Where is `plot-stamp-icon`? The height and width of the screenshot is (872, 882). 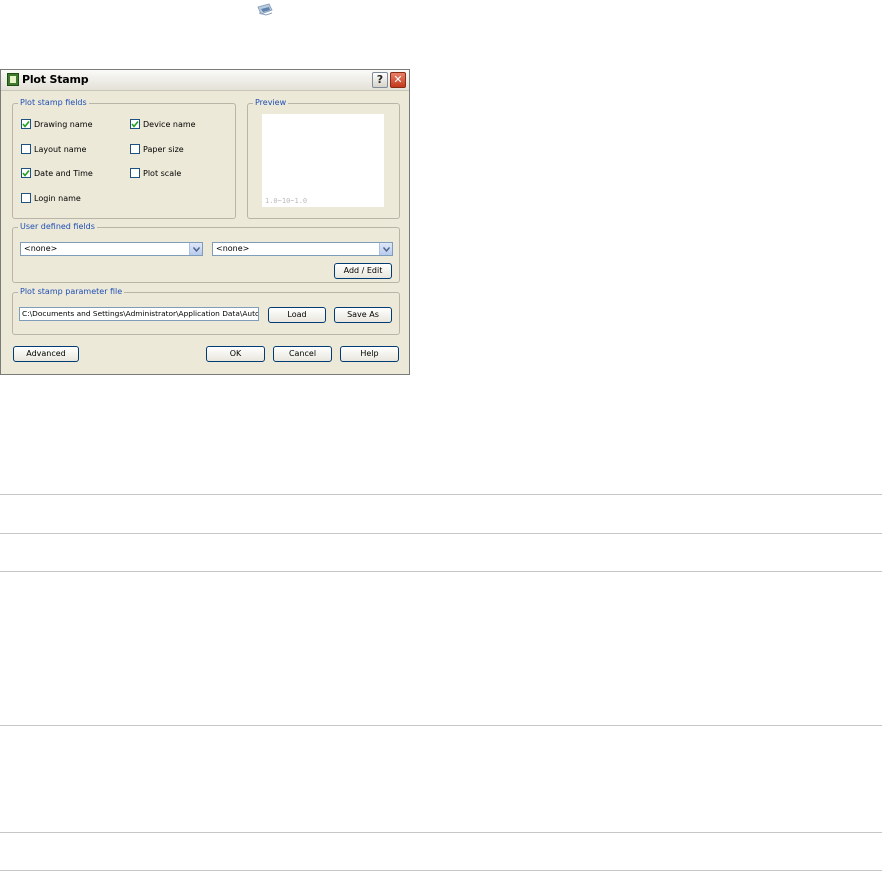 plot-stamp-icon is located at coordinates (13, 79).